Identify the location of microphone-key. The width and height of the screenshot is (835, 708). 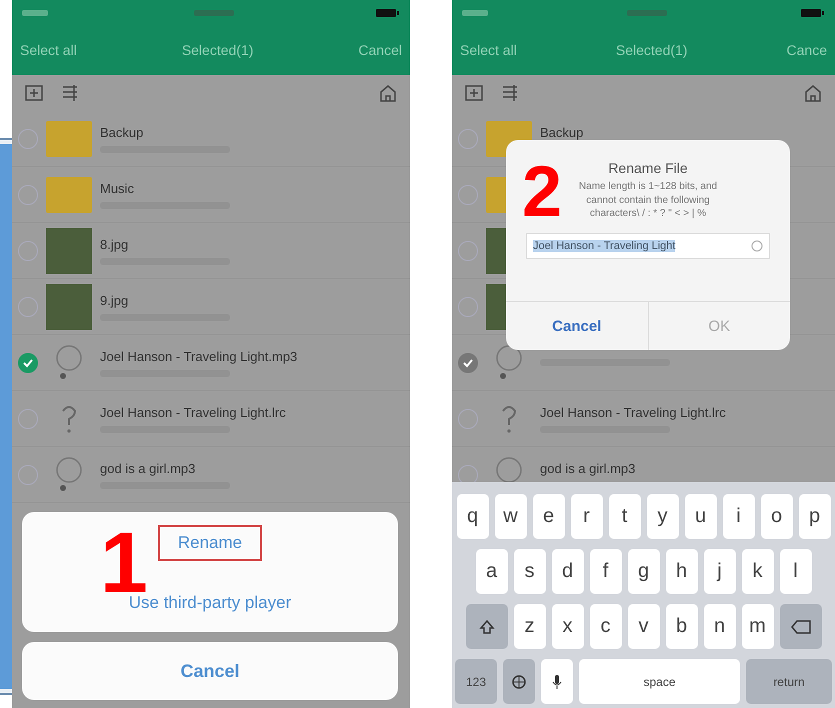
(557, 681).